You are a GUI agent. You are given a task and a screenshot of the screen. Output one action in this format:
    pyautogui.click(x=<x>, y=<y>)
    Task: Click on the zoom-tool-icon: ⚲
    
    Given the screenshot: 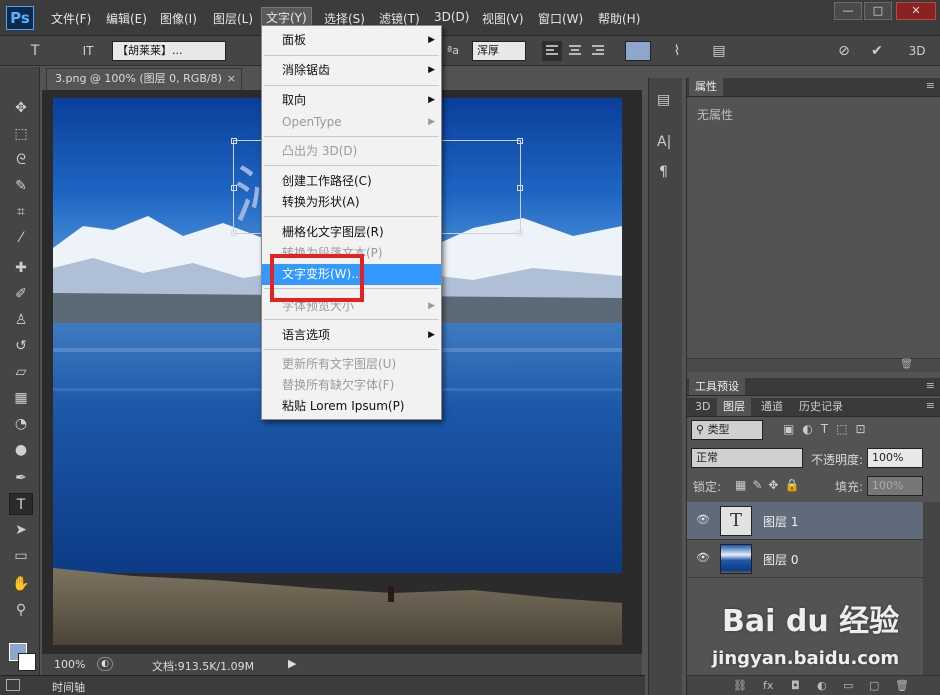 What is the action you would take?
    pyautogui.click(x=21, y=610)
    